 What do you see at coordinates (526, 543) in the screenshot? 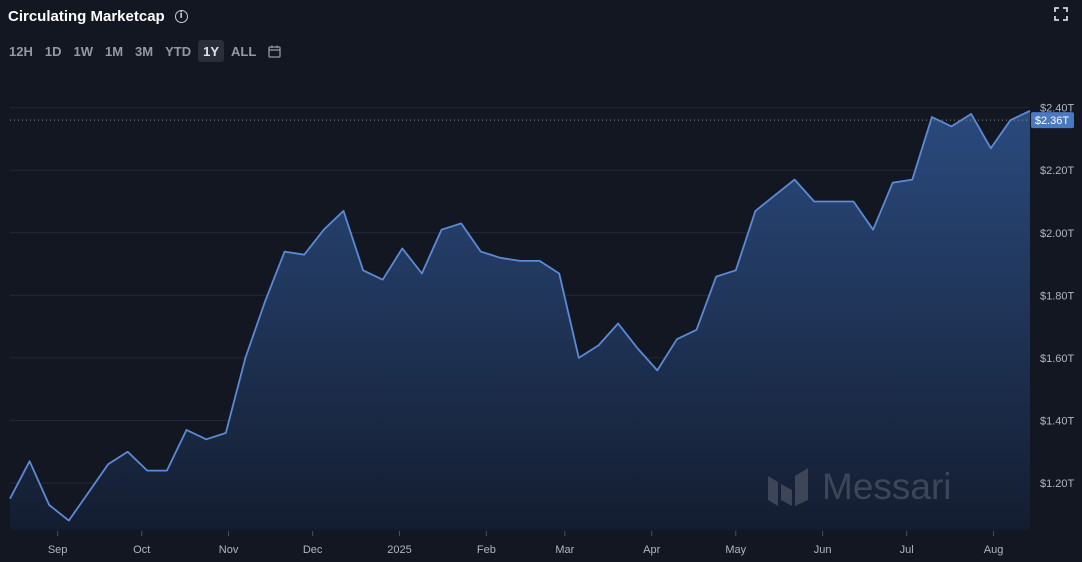
I see `x-axis: Sep Oct Nov Dec 2025 Feb Mar Apr May Jun Jul Aug` at bounding box center [526, 543].